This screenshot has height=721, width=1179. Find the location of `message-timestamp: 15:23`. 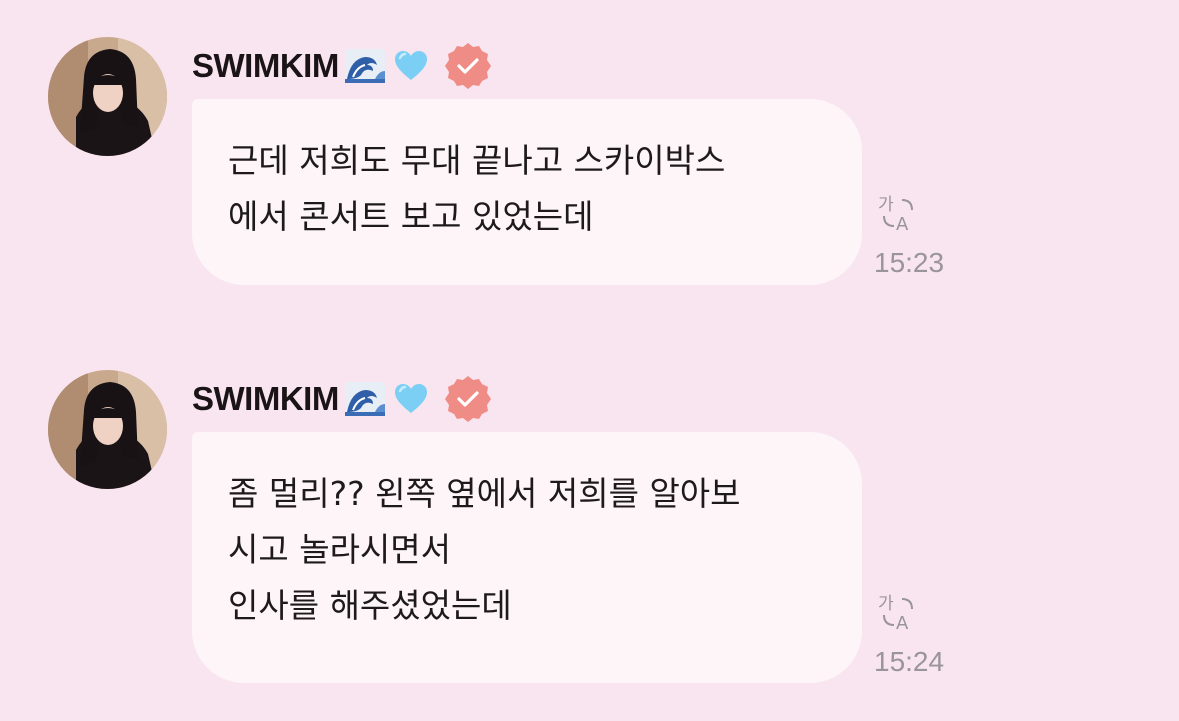

message-timestamp: 15:23 is located at coordinates (909, 262).